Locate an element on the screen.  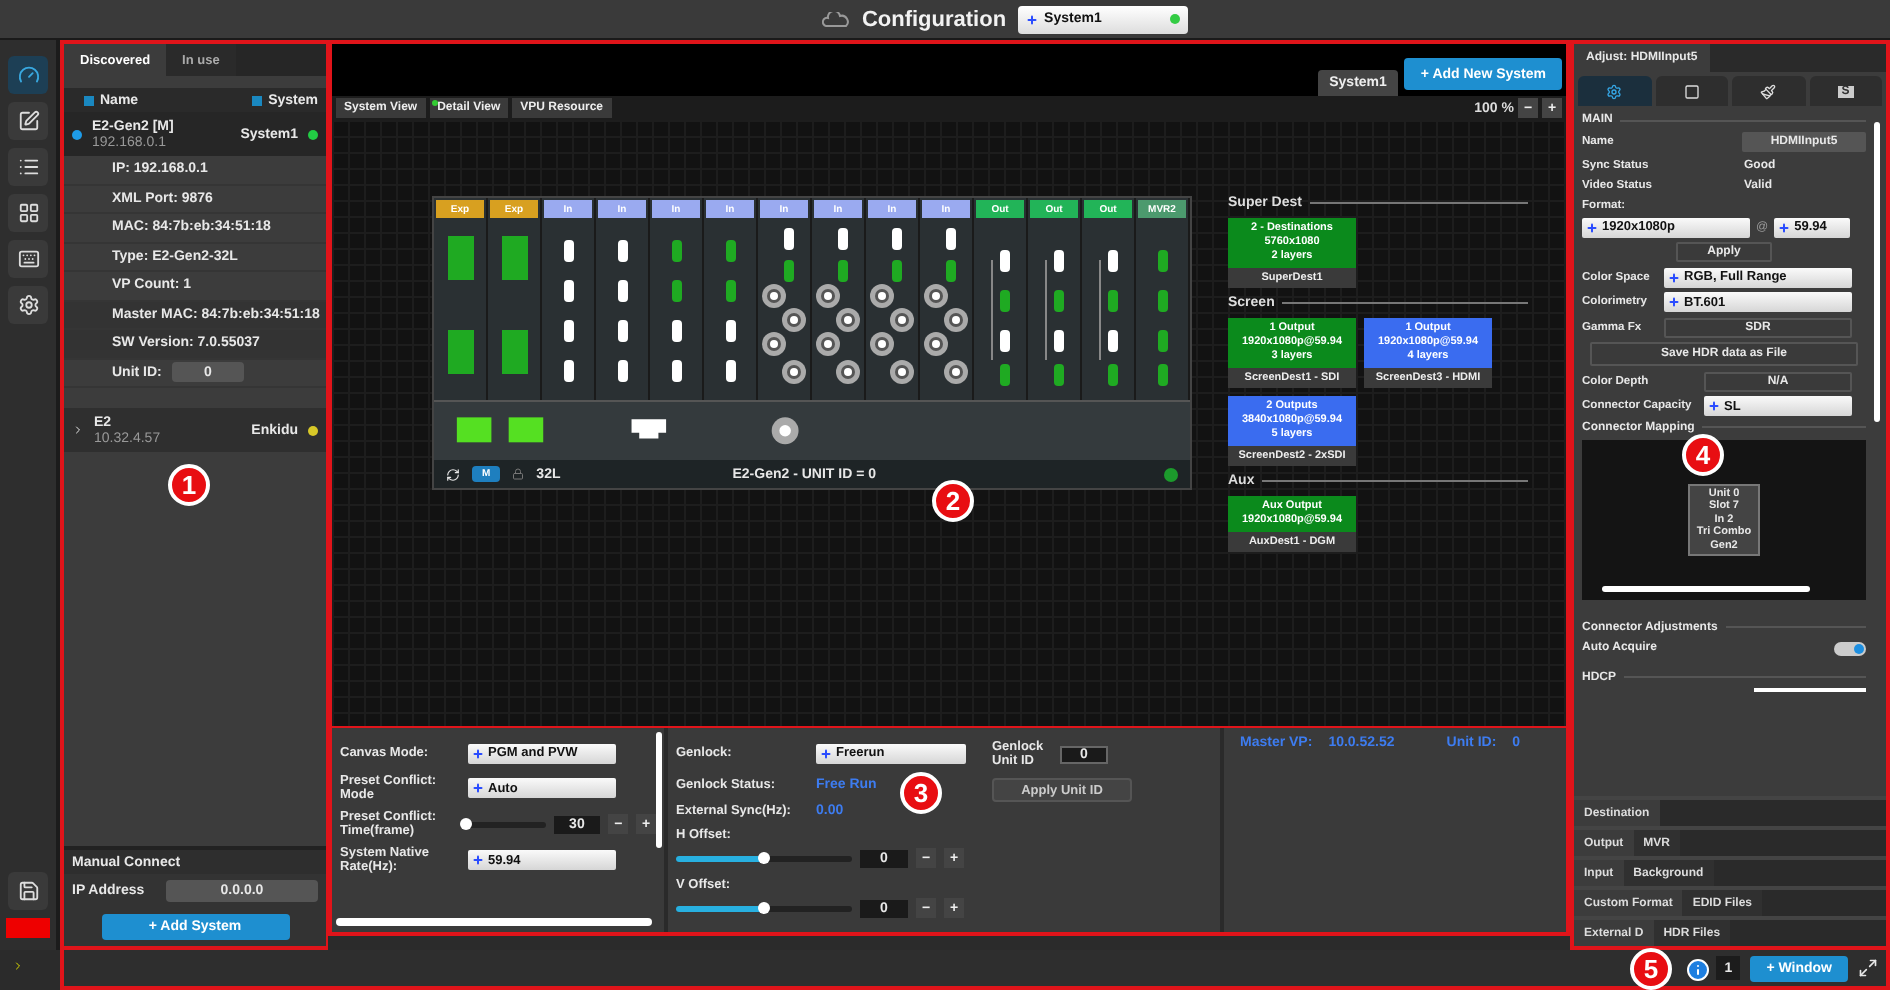
dashboard-button is located at coordinates (28, 75).